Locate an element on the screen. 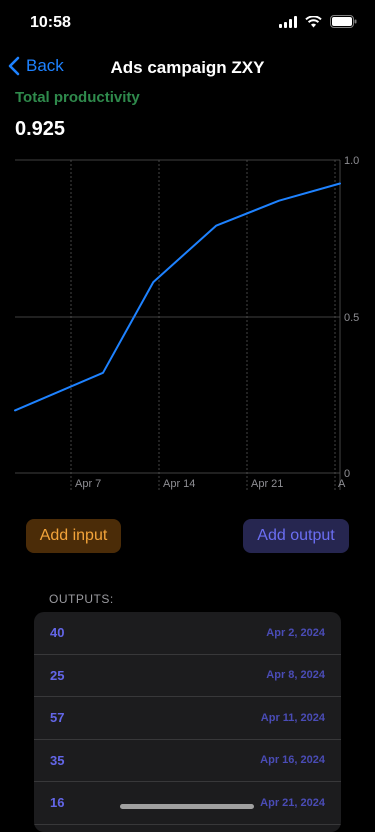  output-date: Apr 2, 2024 is located at coordinates (295, 632).